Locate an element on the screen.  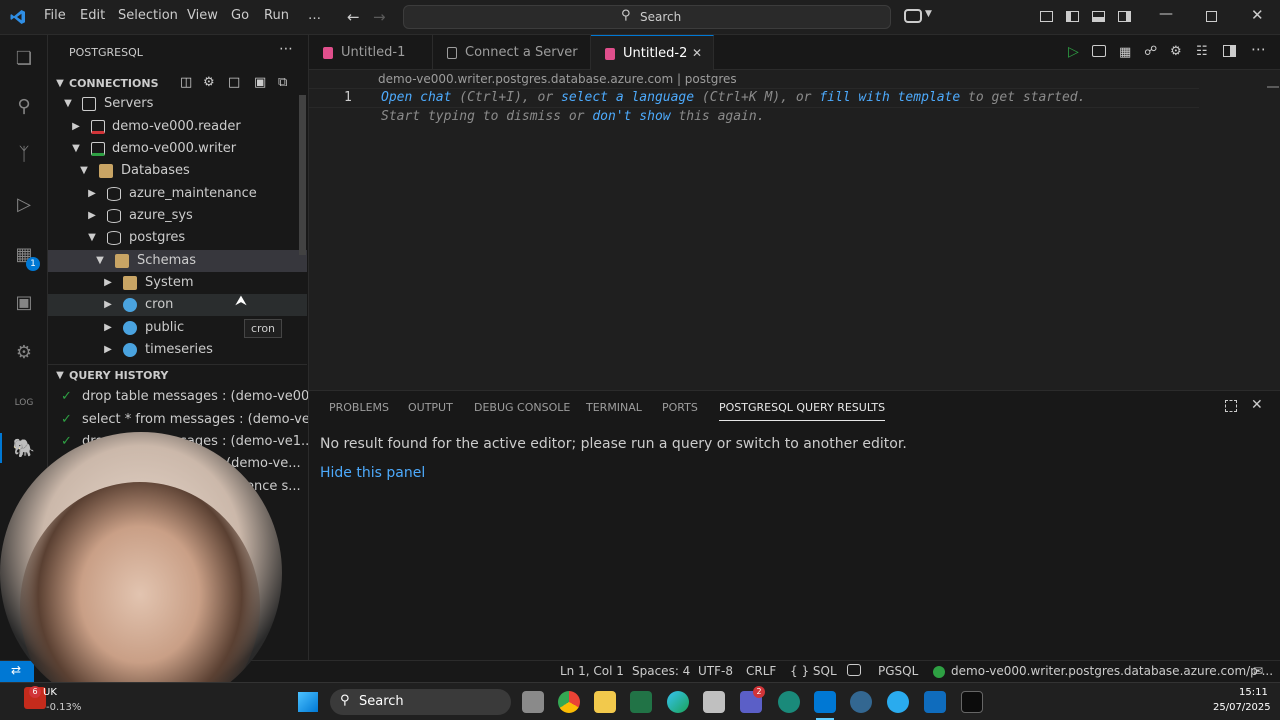
clock-date: 25/07/2025 is located at coordinates (1242, 707).